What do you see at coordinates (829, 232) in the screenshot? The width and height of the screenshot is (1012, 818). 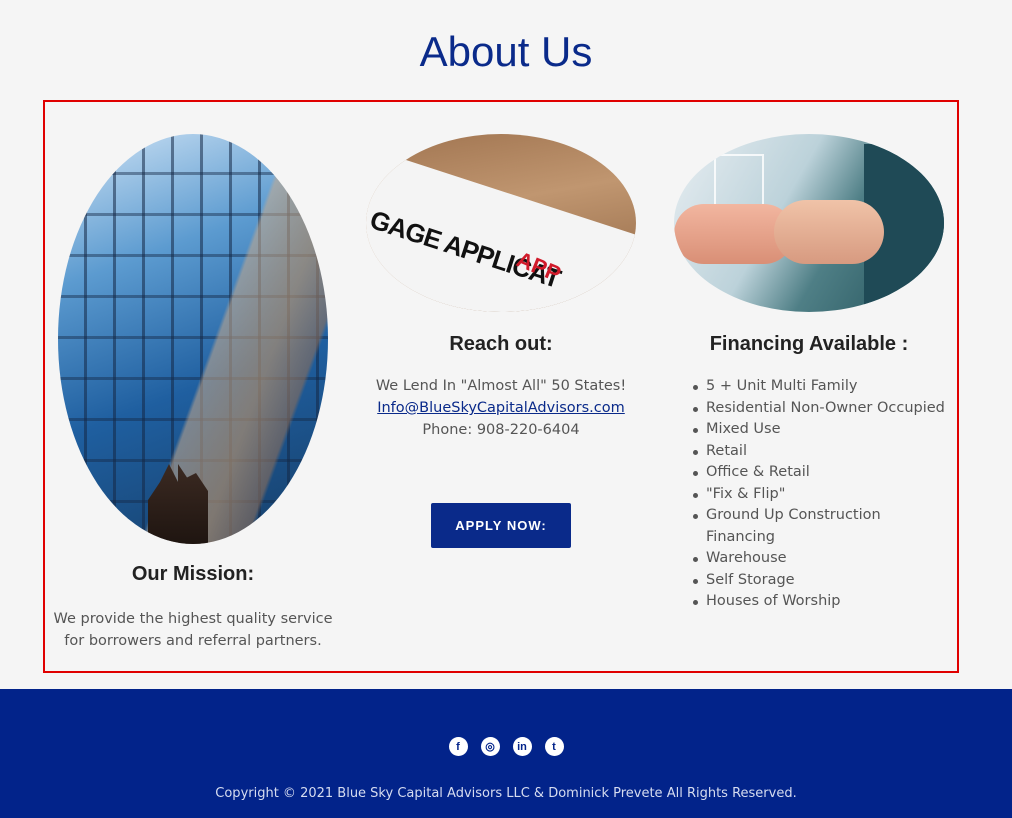 I see `hand-right` at bounding box center [829, 232].